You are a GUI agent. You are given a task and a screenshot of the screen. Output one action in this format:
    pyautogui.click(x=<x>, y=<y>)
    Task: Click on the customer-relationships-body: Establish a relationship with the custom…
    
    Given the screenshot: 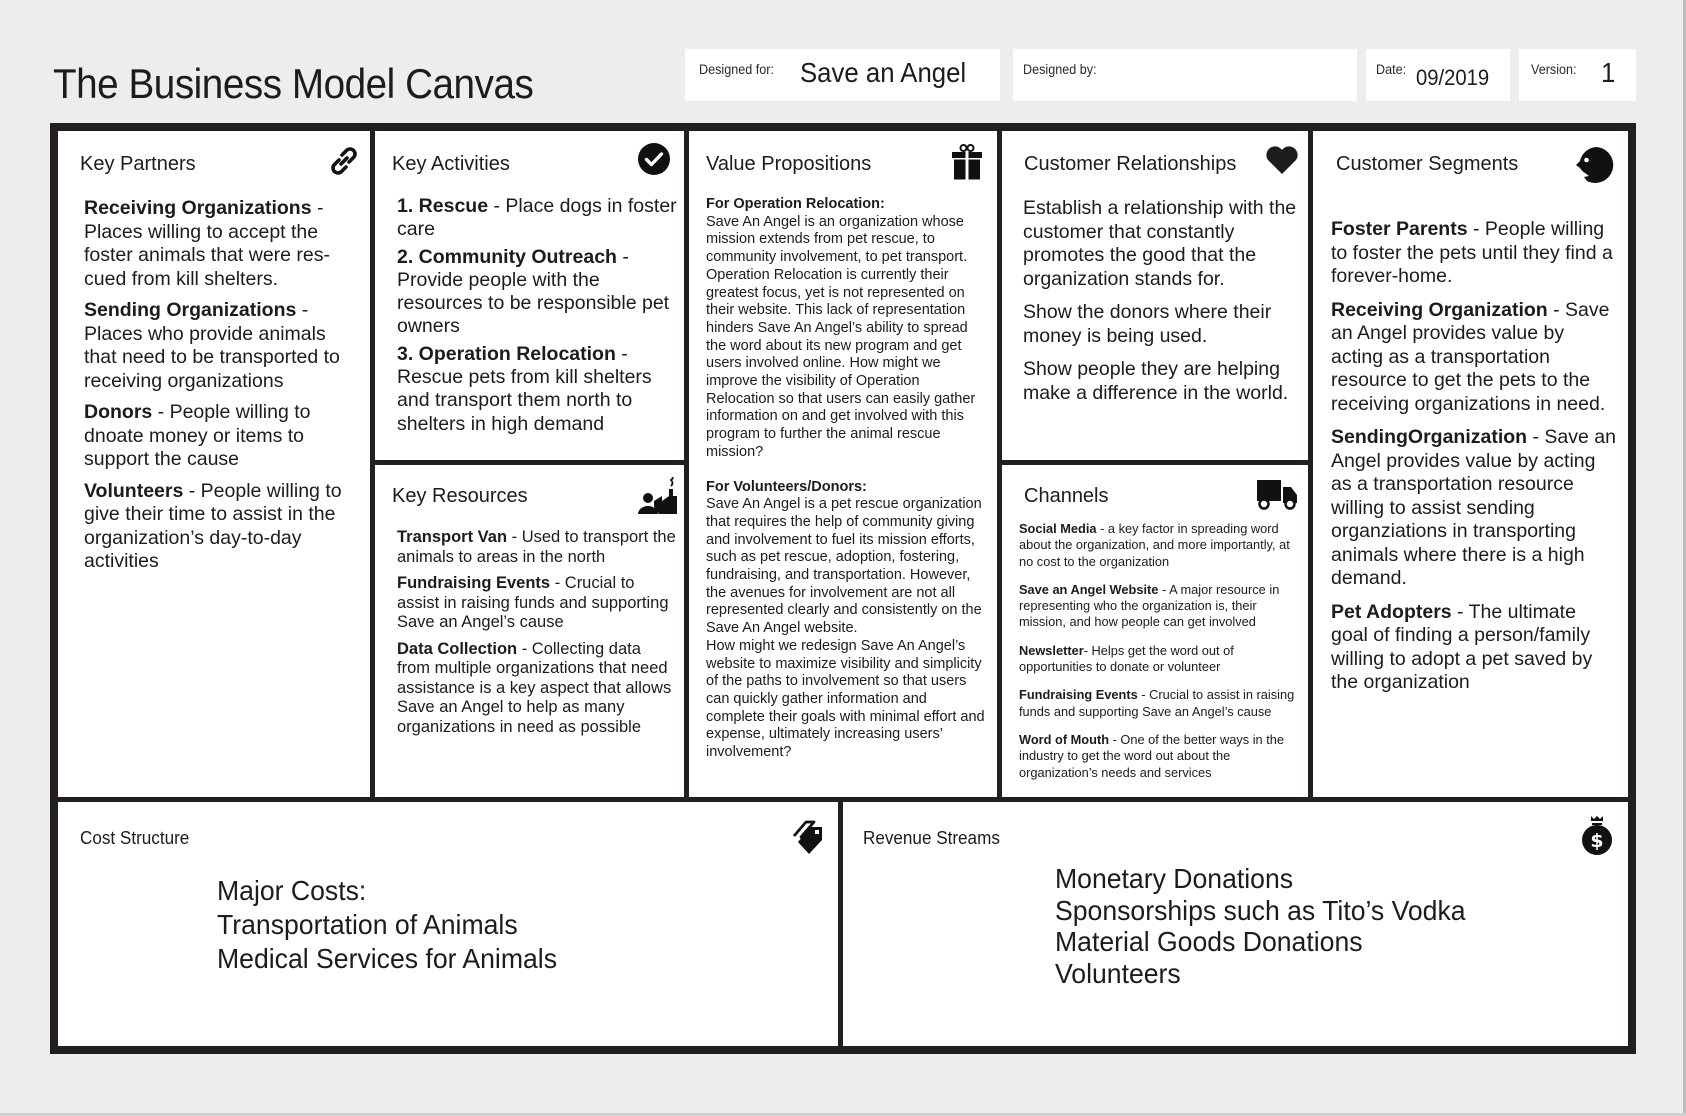 What is the action you would take?
    pyautogui.click(x=1163, y=306)
    